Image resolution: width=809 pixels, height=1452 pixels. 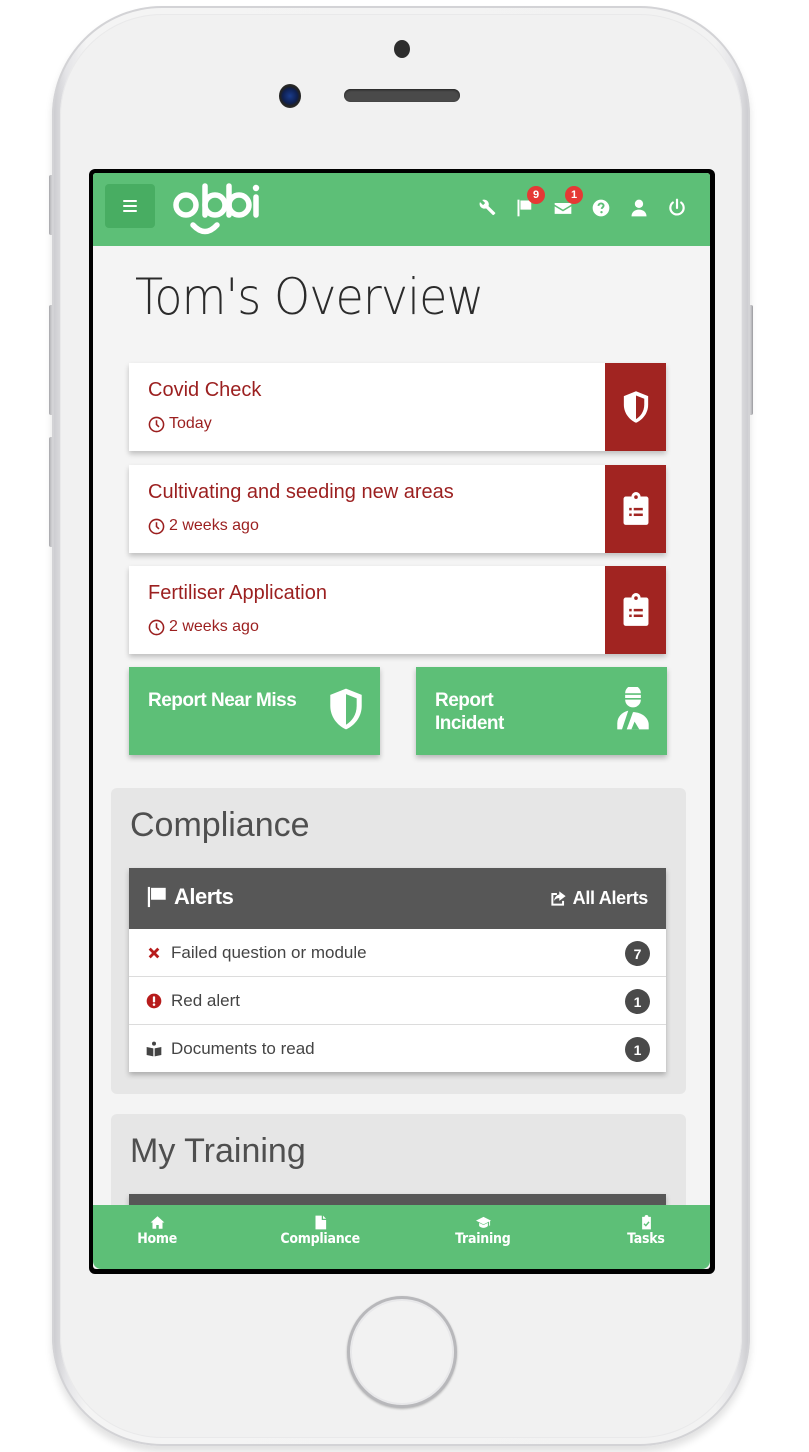 What do you see at coordinates (320, 1231) in the screenshot?
I see `nav-compliance: Compliance` at bounding box center [320, 1231].